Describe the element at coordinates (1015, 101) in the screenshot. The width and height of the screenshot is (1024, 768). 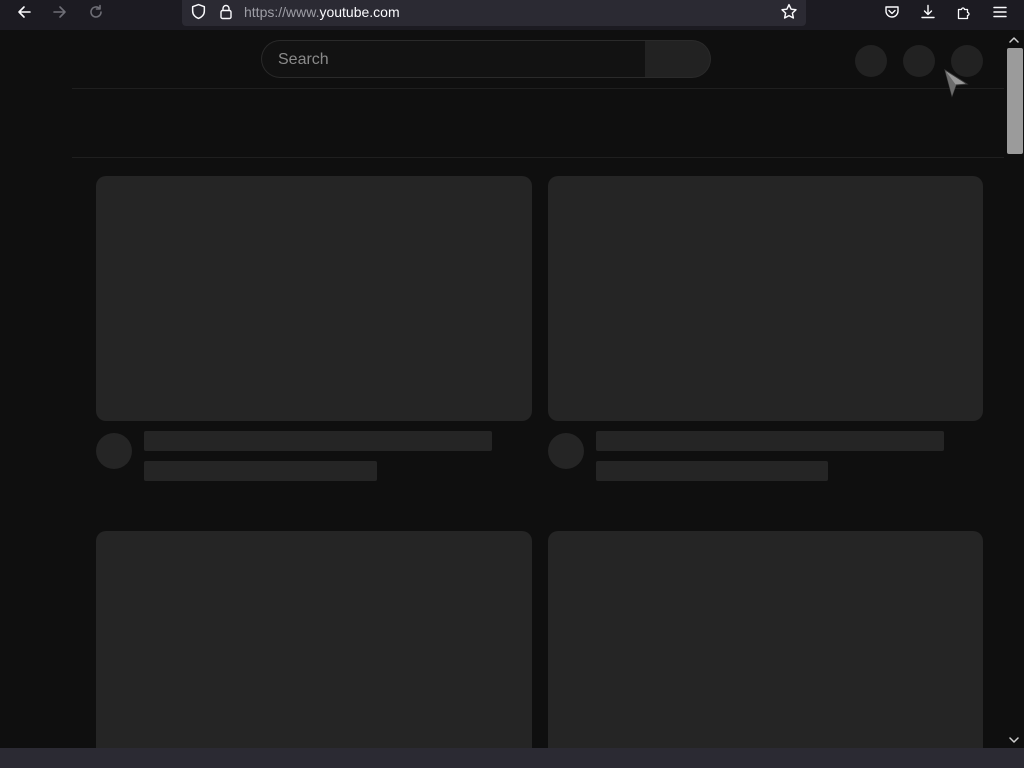
I see `scrollbar-thumb` at that location.